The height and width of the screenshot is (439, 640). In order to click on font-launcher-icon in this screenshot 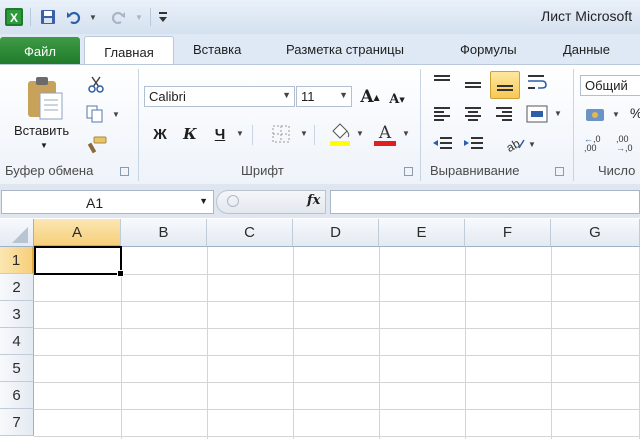, I will do `click(408, 171)`.